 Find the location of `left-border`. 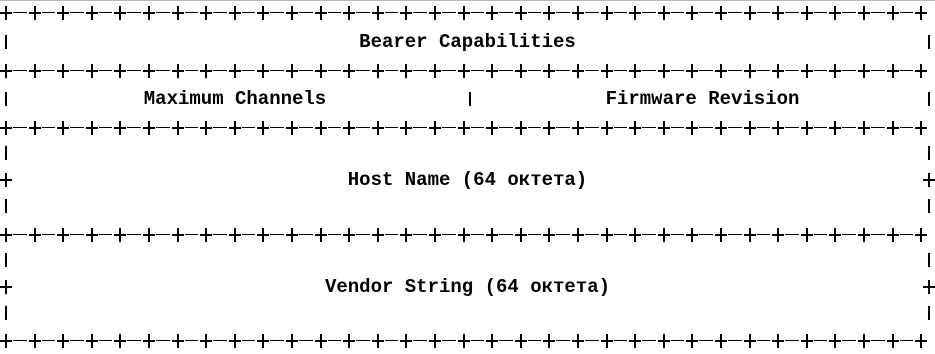

left-border is located at coordinates (6, 260).